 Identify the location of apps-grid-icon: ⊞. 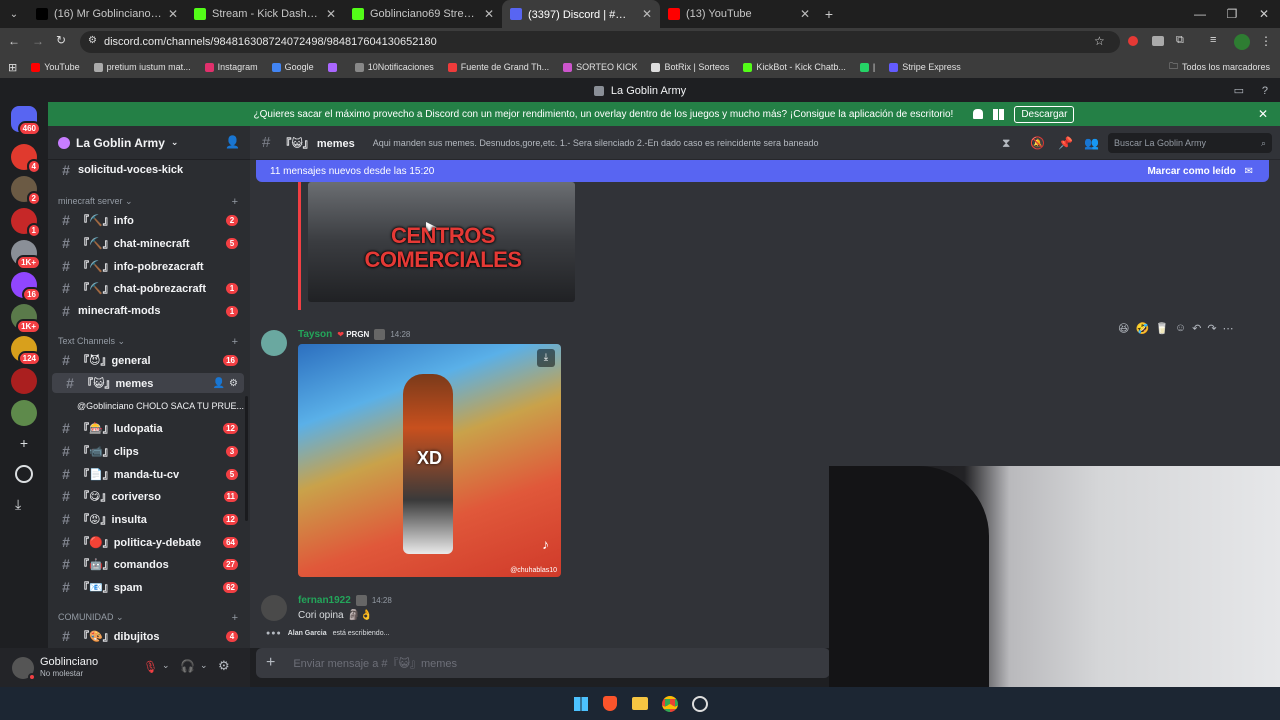
(12, 67).